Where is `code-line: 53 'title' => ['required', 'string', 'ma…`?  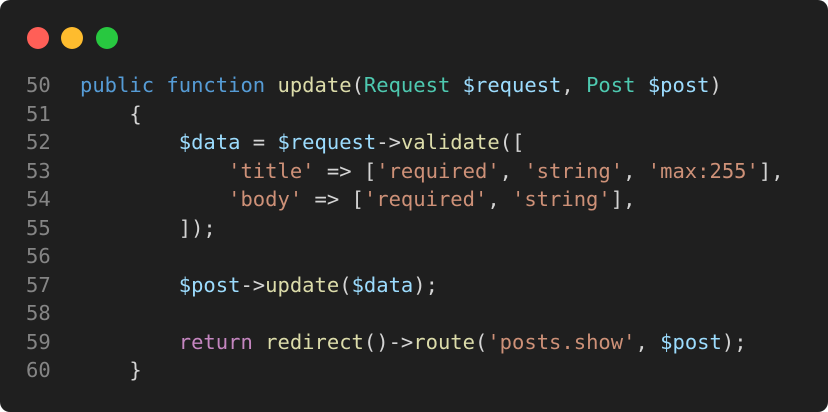
code-line: 53 'title' => ['required', 'string', 'ma… is located at coordinates (414, 171).